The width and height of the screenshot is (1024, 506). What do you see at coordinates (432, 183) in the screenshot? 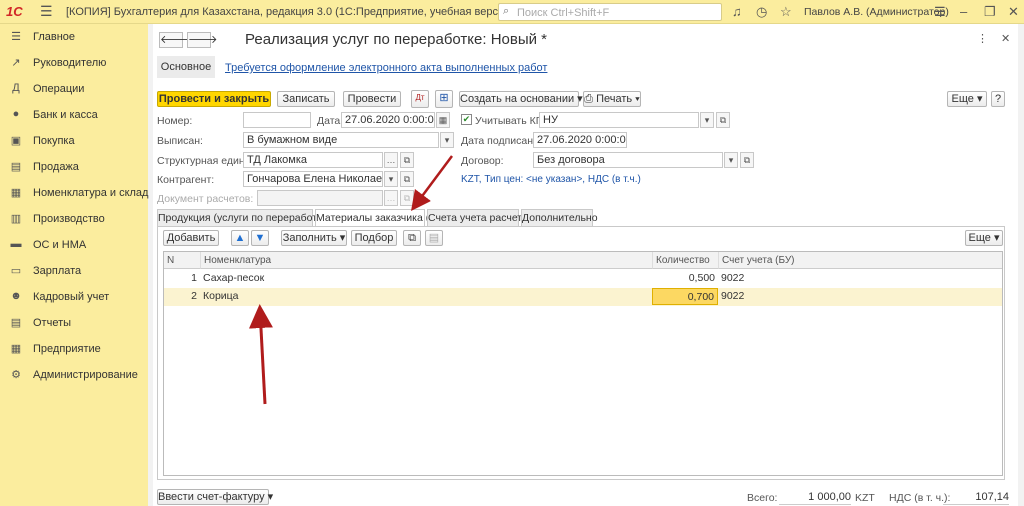
I see `arrow-to-tab` at bounding box center [432, 183].